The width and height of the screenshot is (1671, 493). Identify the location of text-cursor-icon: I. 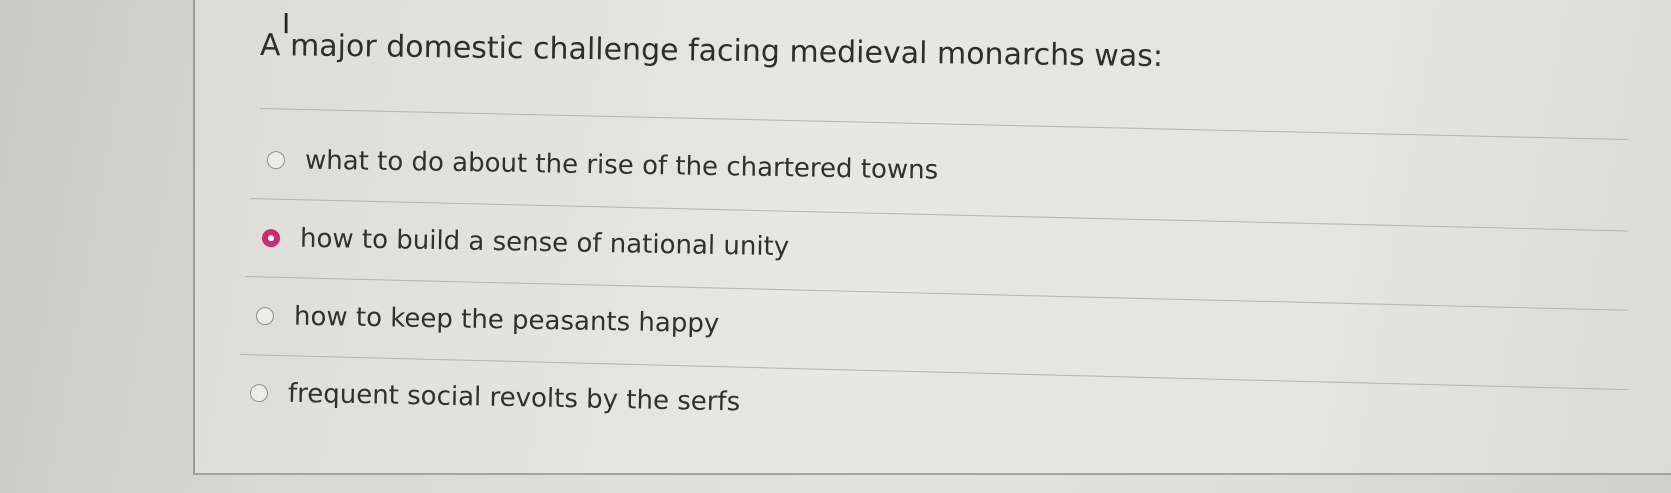
(286, 23).